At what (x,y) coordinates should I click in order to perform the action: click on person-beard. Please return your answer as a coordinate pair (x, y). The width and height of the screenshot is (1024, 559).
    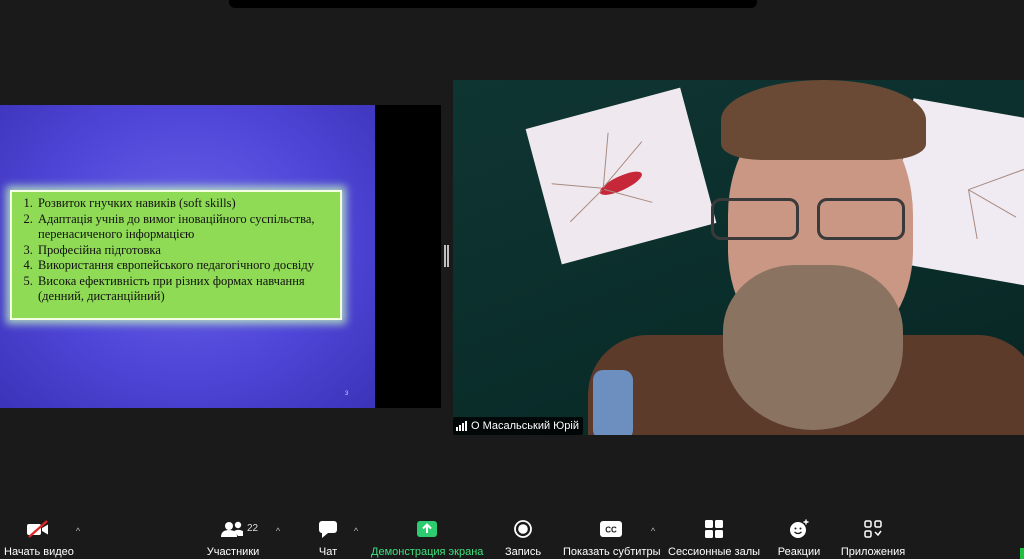
    Looking at the image, I should click on (813, 347).